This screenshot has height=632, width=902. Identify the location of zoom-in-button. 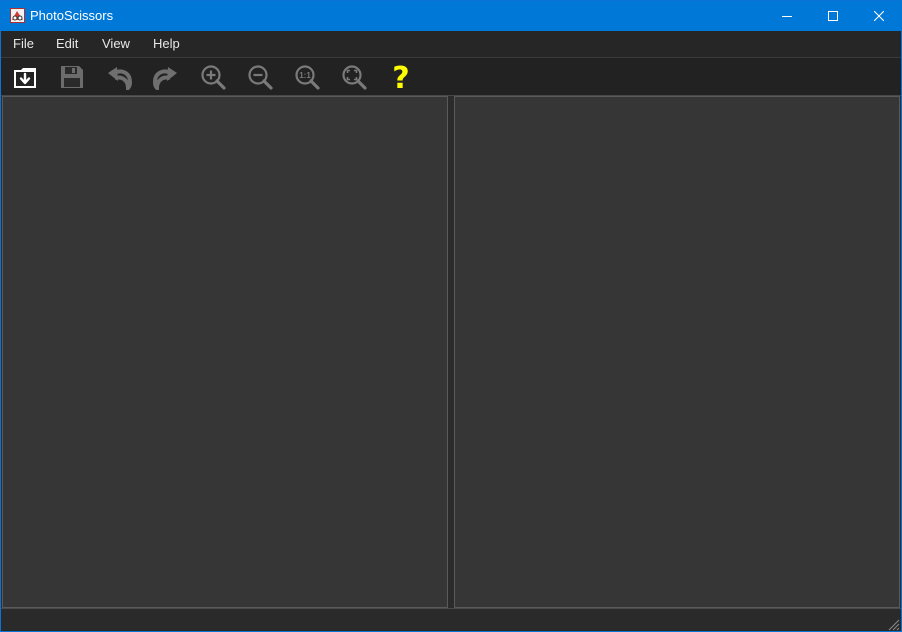
(213, 77).